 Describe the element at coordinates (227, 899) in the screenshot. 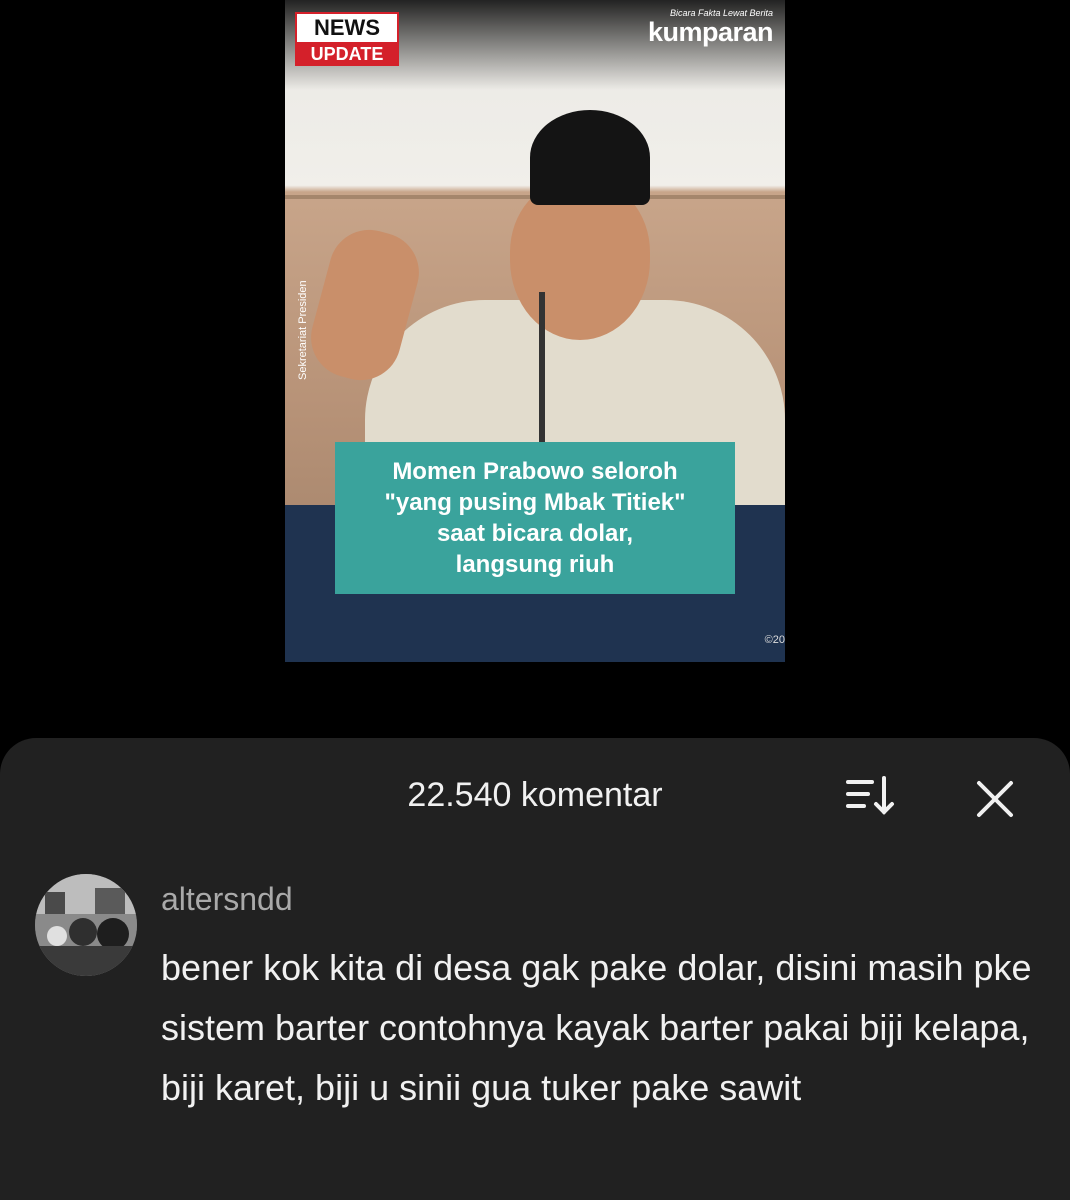

I see `comment-username: altersndd` at that location.